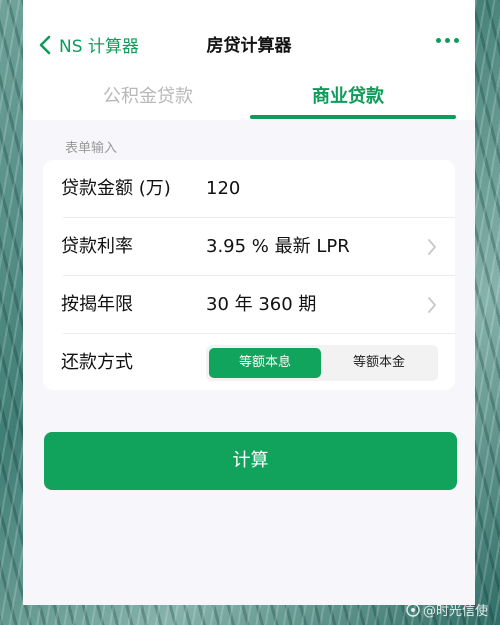 The height and width of the screenshot is (625, 500). Describe the element at coordinates (148, 100) in the screenshot. I see `tab-provident-fund-loan: 公积金贷款` at that location.